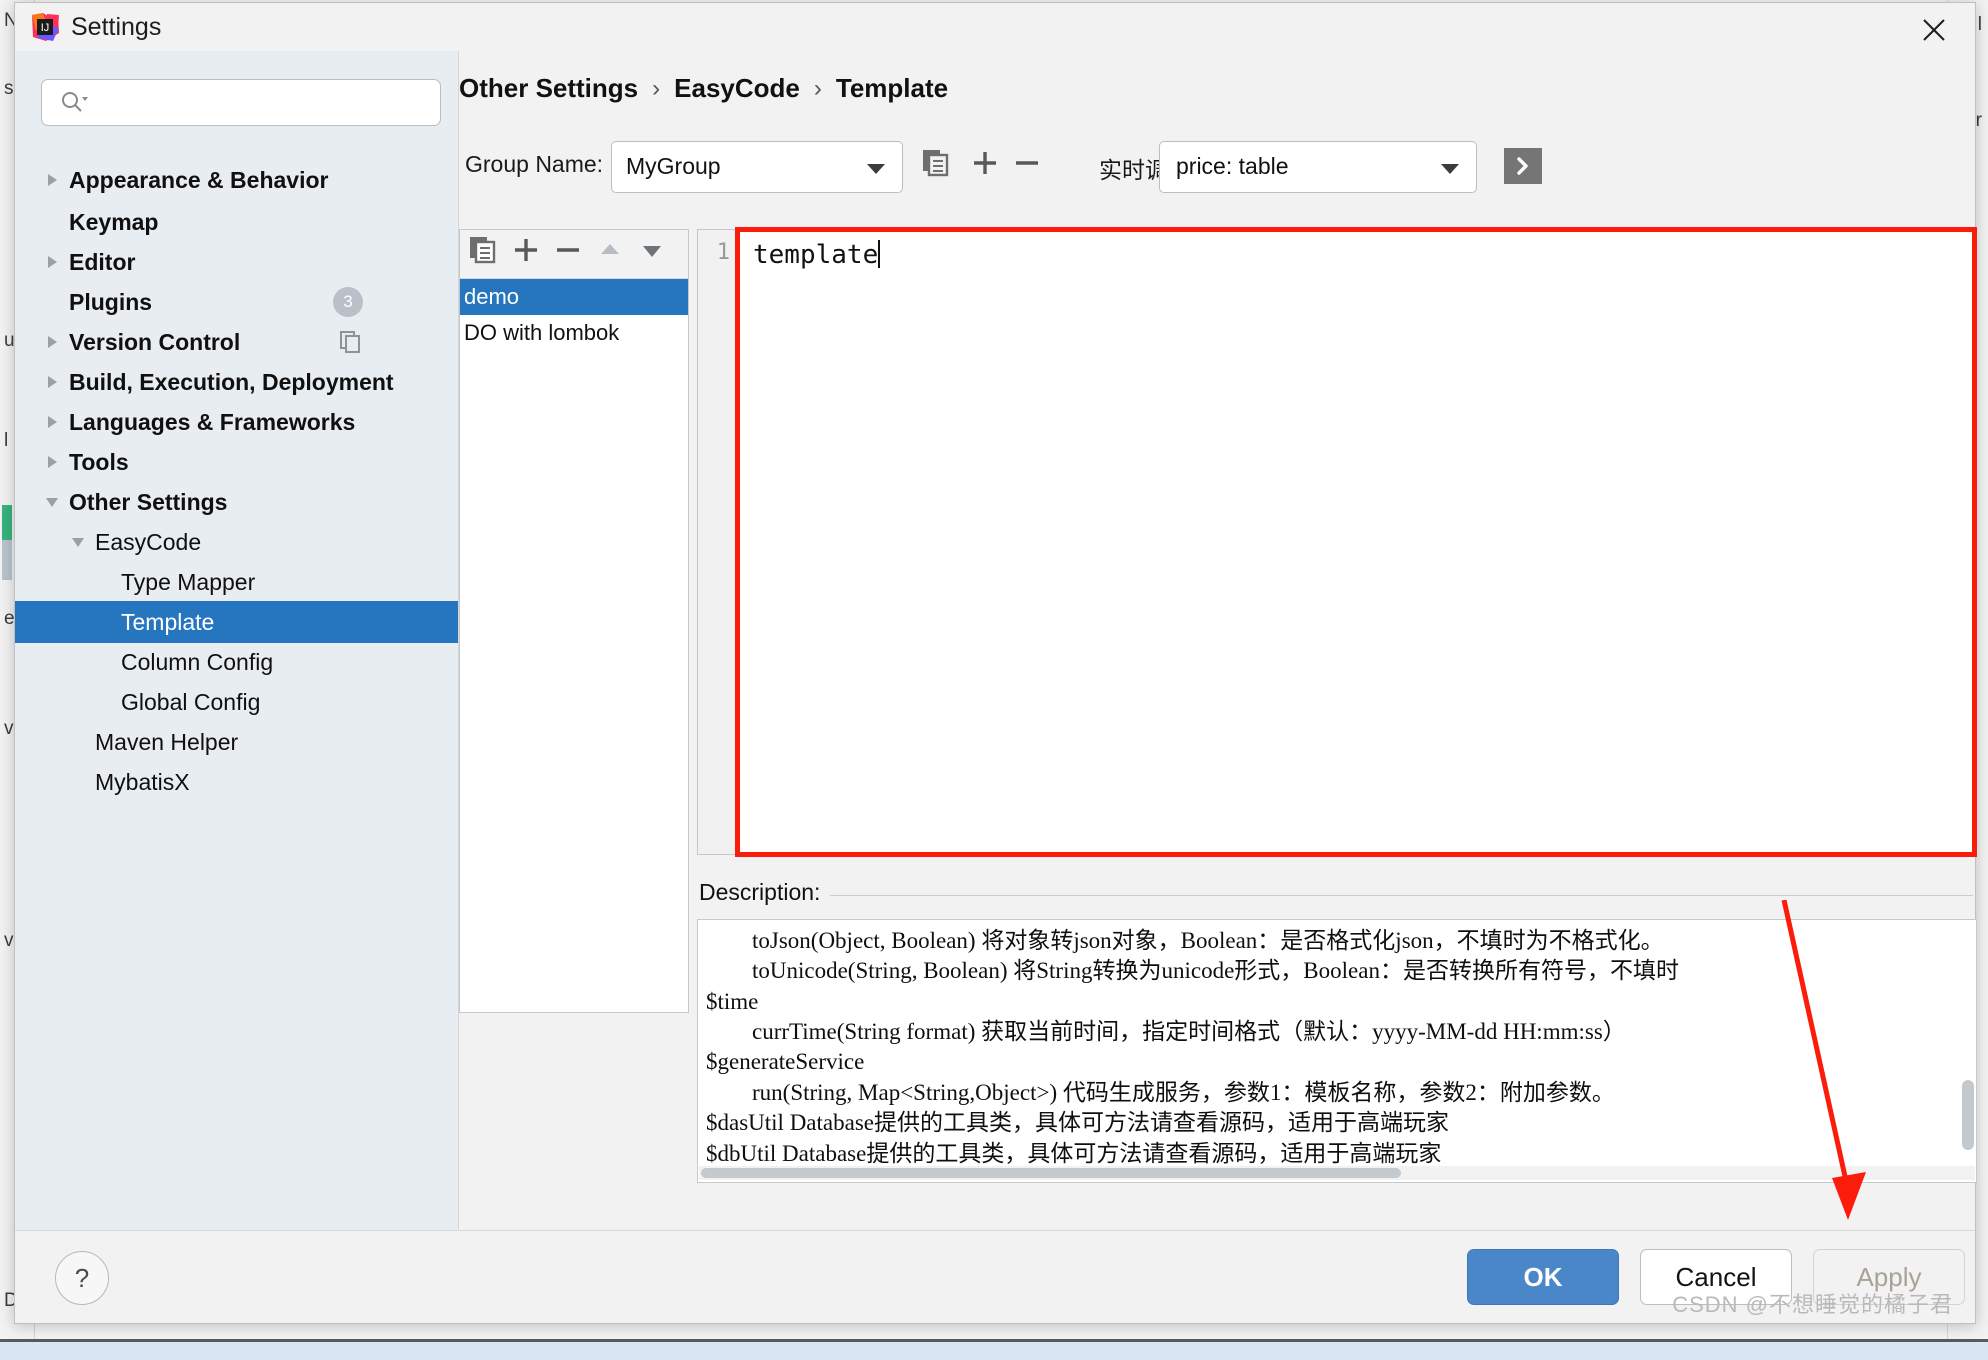 The height and width of the screenshot is (1360, 1988). What do you see at coordinates (1968, 1115) in the screenshot?
I see `description-vertical-scrollbar` at bounding box center [1968, 1115].